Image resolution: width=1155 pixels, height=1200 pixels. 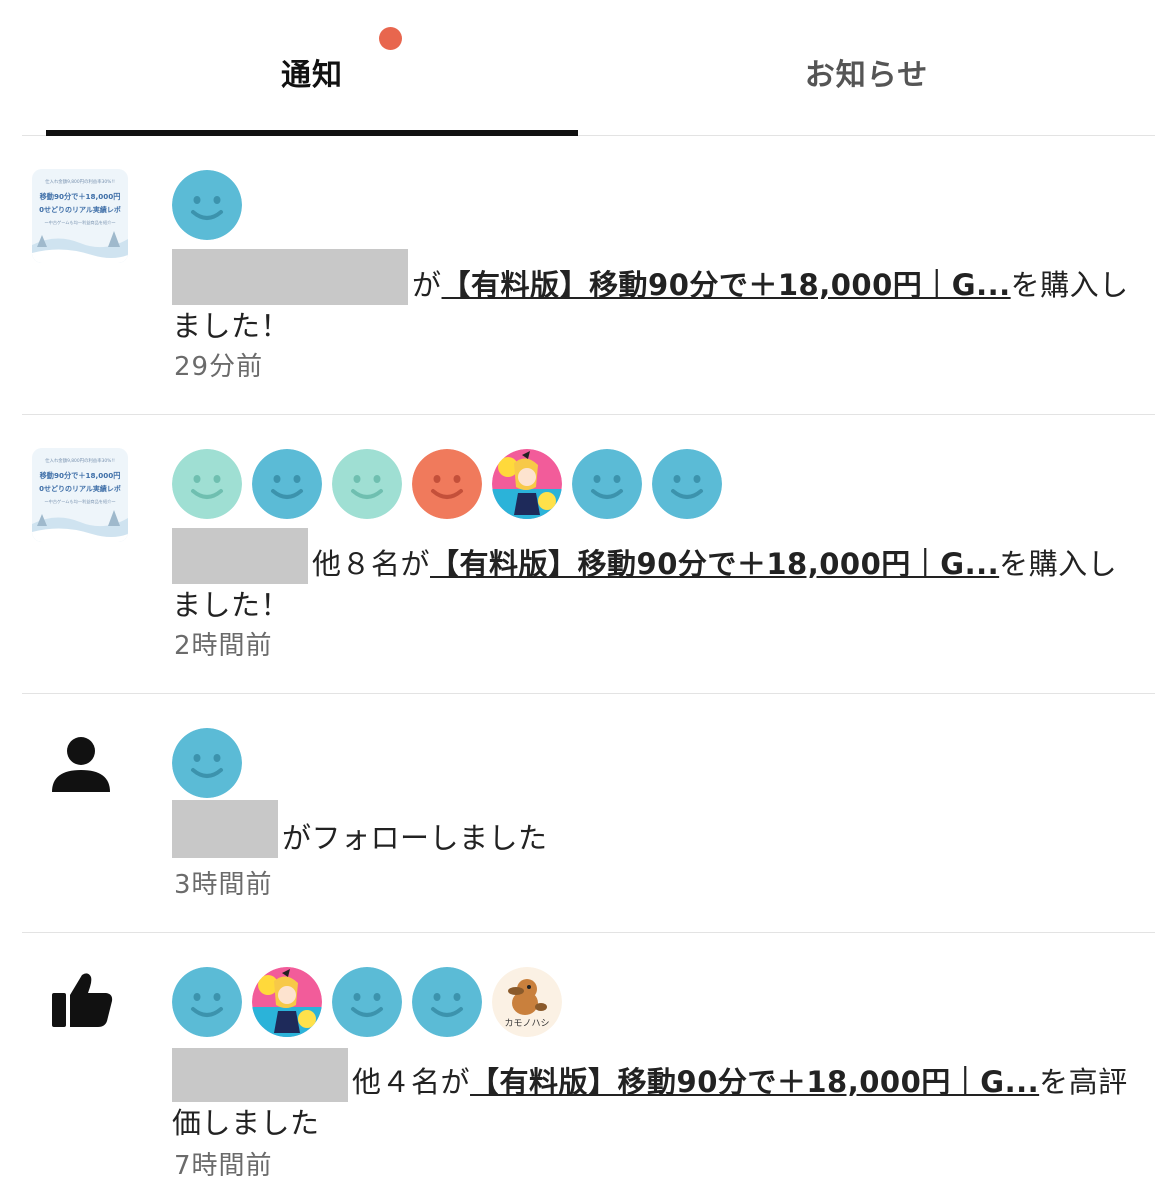 What do you see at coordinates (427, 285) in the screenshot?
I see `actor-suffix: が` at bounding box center [427, 285].